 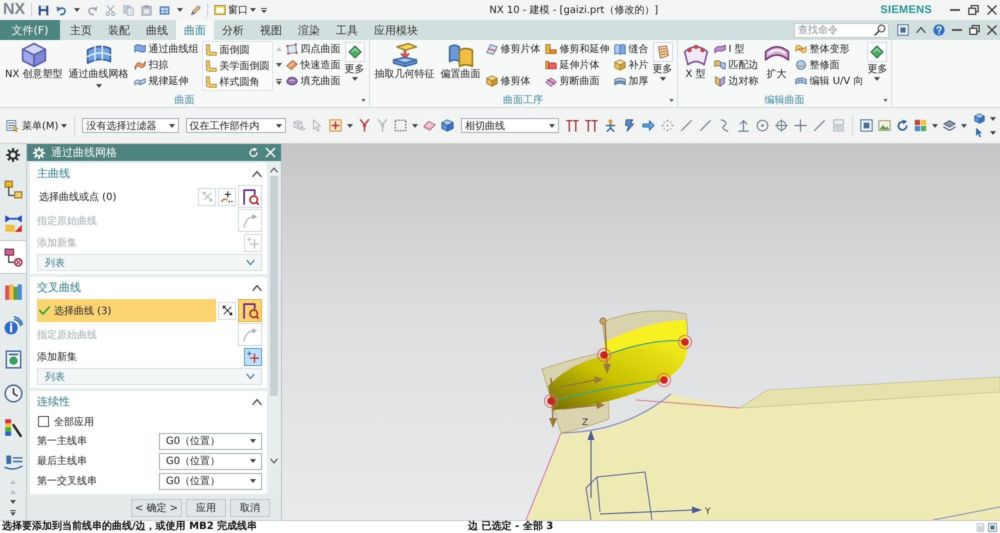 I want to click on ribbon-button: 规律延伸, so click(x=166, y=81).